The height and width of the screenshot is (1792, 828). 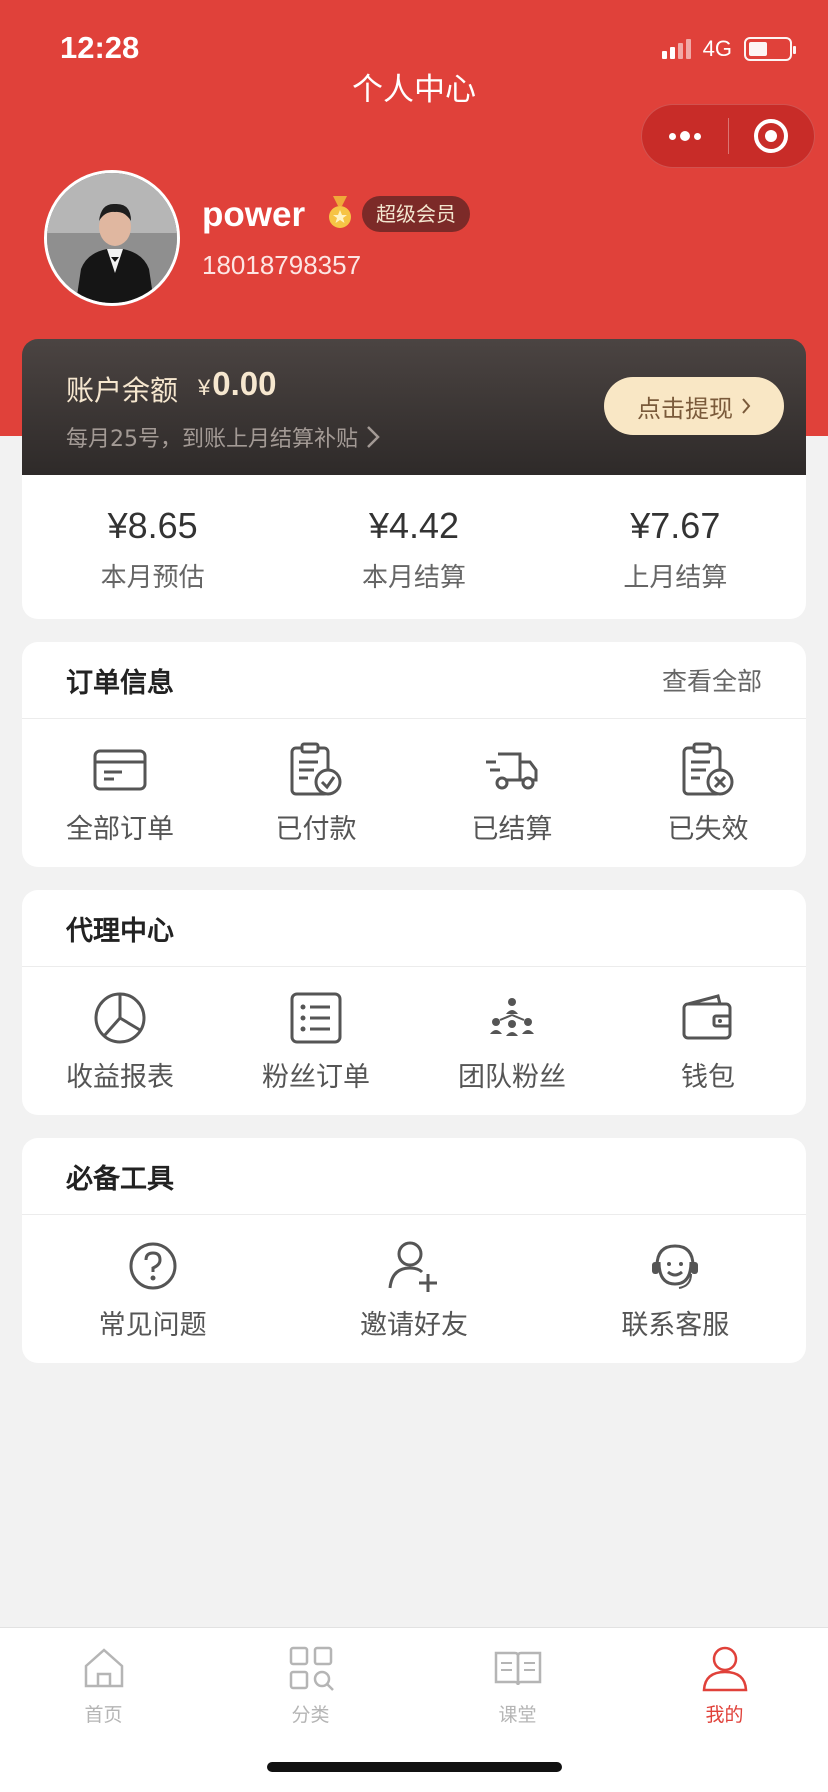 I want to click on agent-title: 代理中心, so click(x=120, y=931).